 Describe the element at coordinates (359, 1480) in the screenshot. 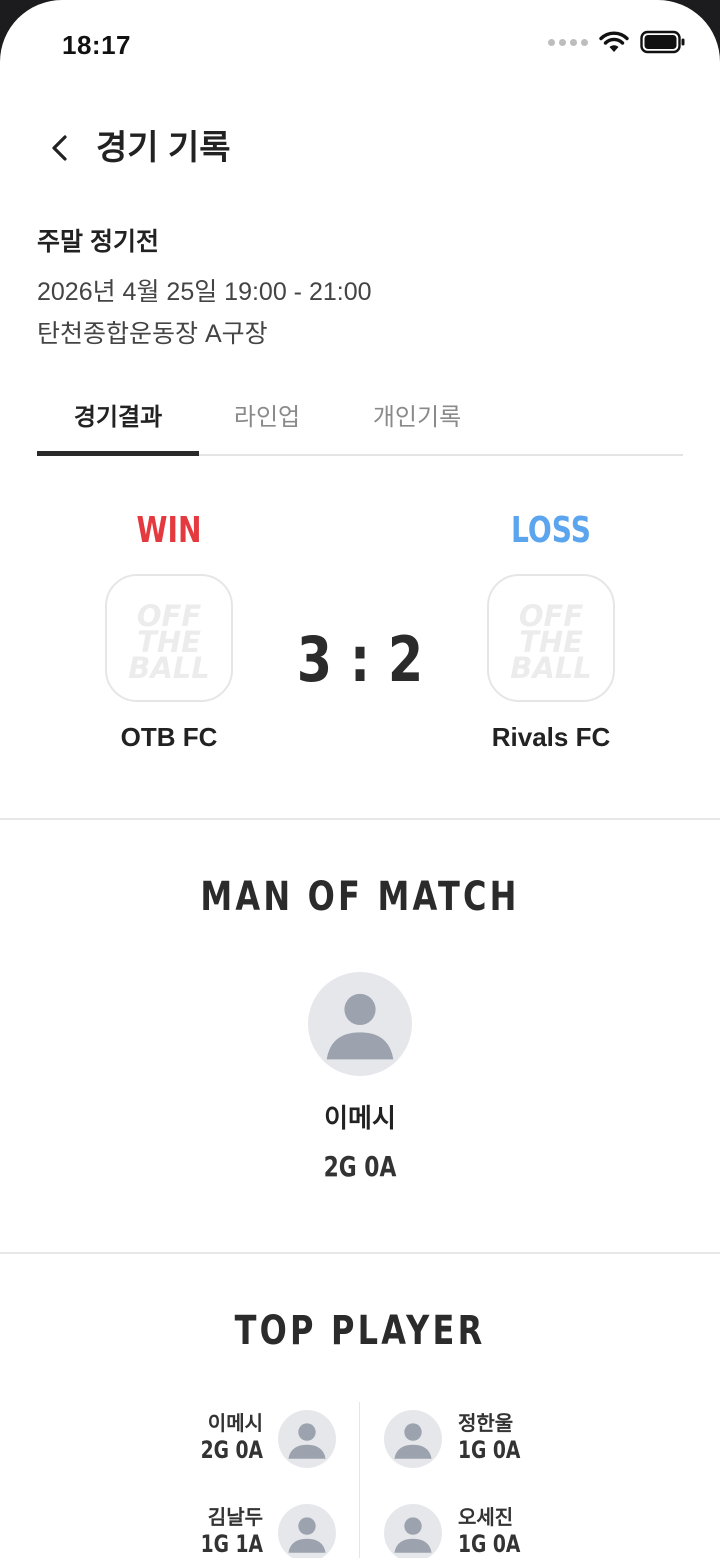

I see `top-player-column-divider` at that location.